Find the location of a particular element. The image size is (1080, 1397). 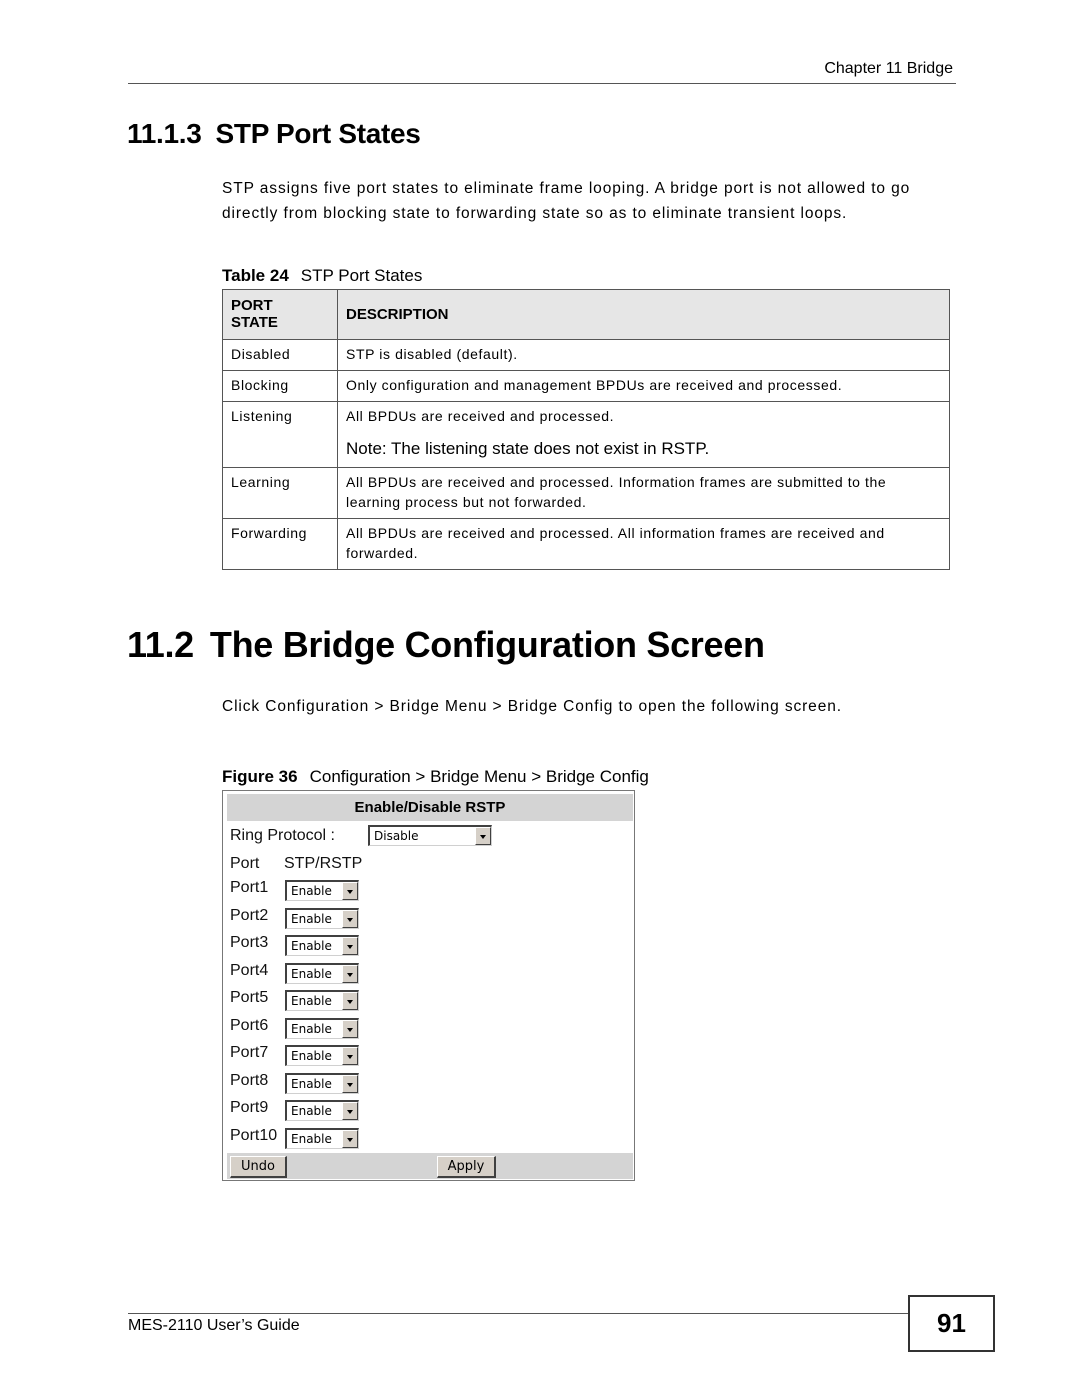

figure-caption-label: Figure 36 is located at coordinates (260, 776).